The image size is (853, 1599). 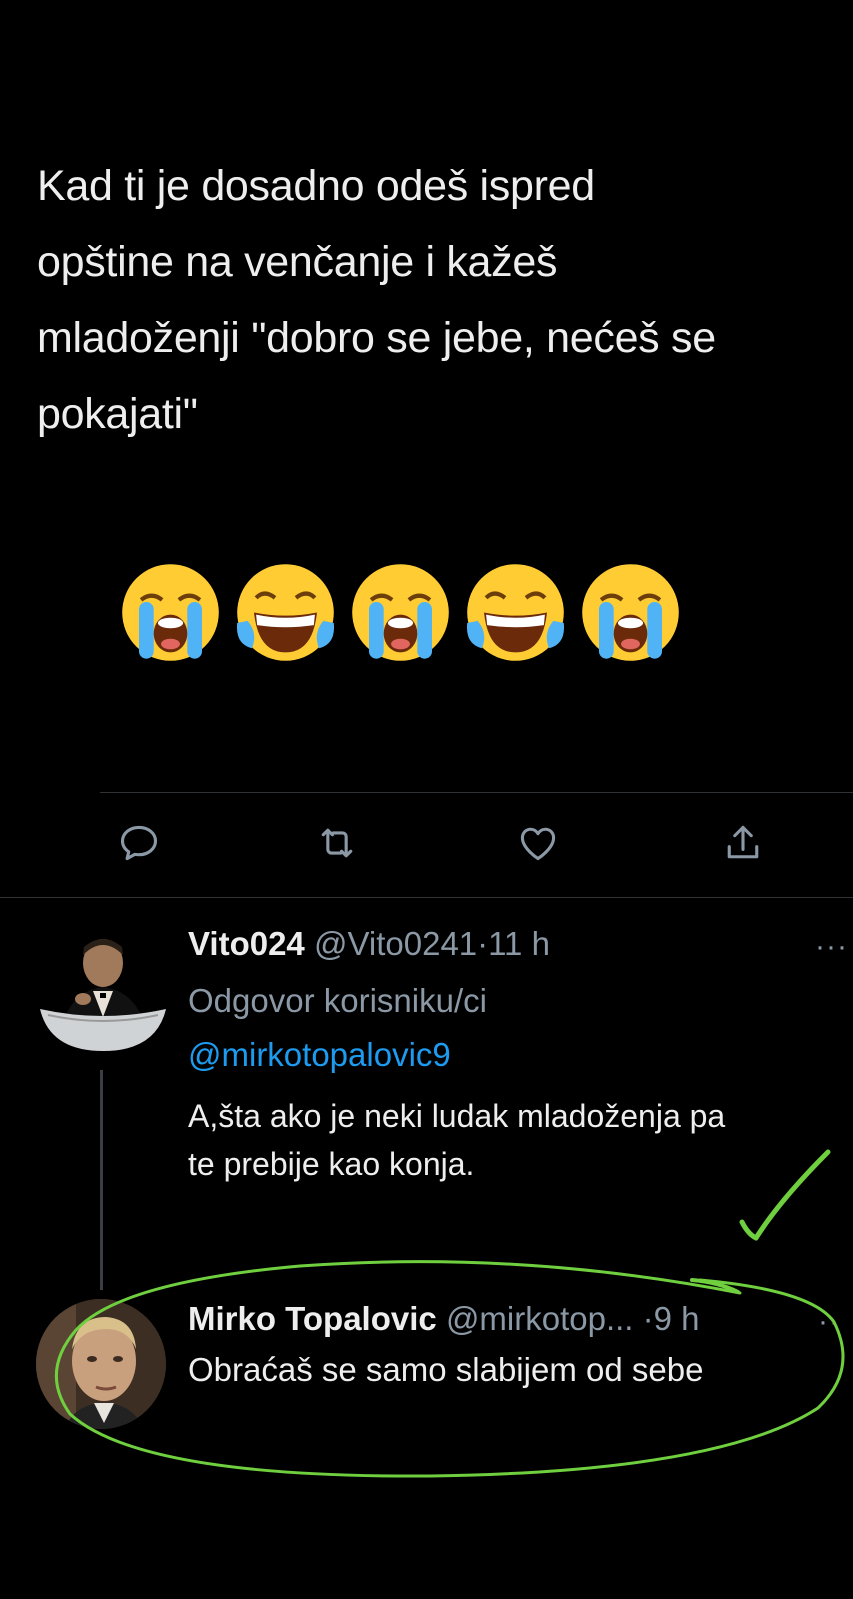 What do you see at coordinates (101, 1180) in the screenshot?
I see `thread-line` at bounding box center [101, 1180].